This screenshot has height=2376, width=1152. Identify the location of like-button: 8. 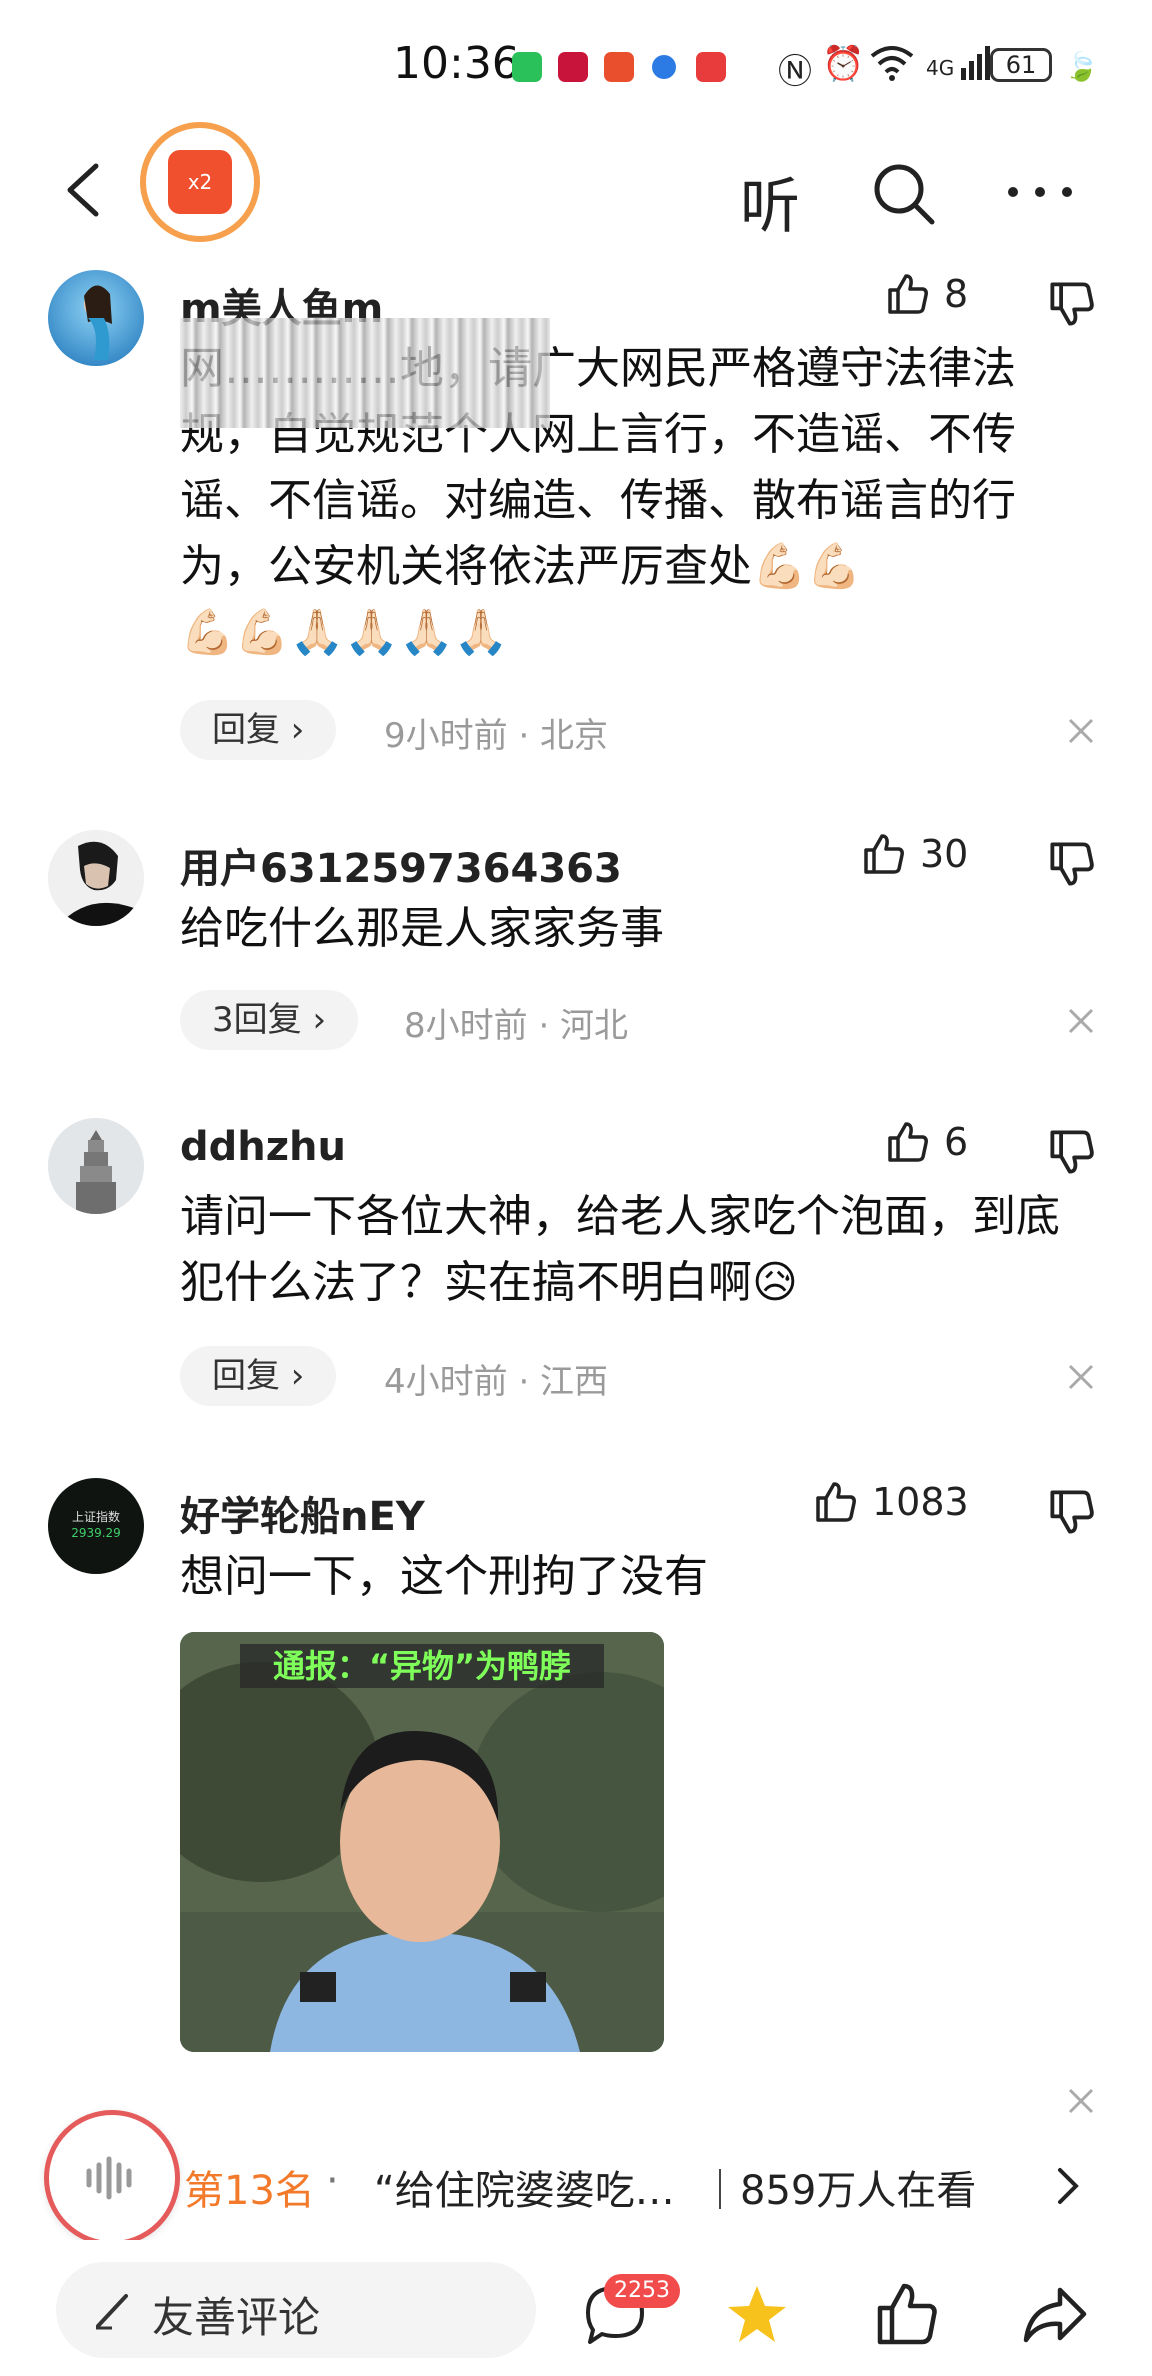
(927, 294).